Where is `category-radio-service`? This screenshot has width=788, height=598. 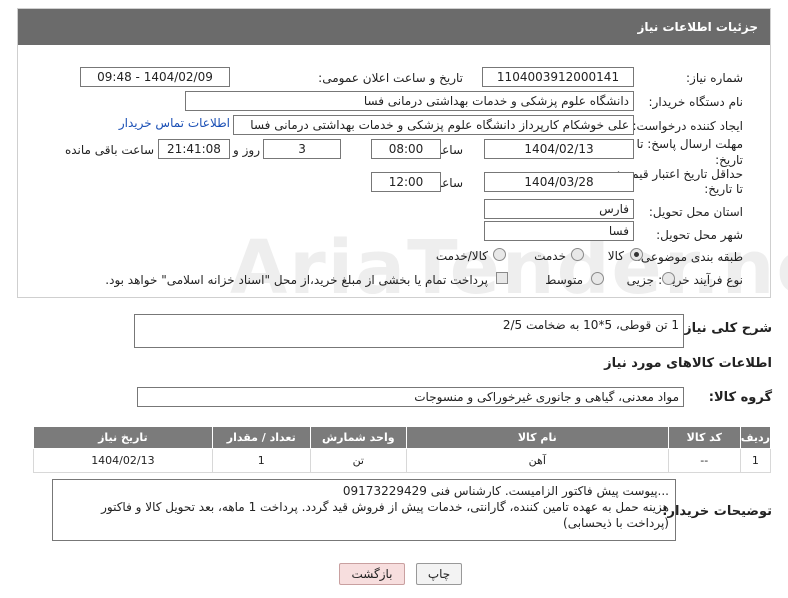 category-radio-service is located at coordinates (577, 254).